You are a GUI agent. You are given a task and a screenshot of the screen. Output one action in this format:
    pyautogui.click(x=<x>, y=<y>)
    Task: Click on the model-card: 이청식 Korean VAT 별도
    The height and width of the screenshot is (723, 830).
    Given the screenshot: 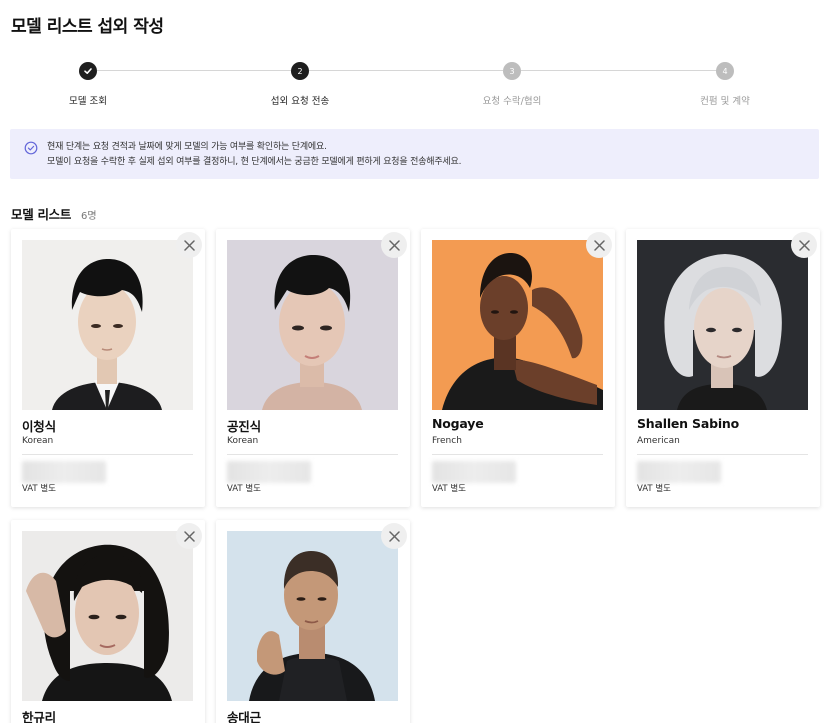 What is the action you would take?
    pyautogui.click(x=108, y=368)
    